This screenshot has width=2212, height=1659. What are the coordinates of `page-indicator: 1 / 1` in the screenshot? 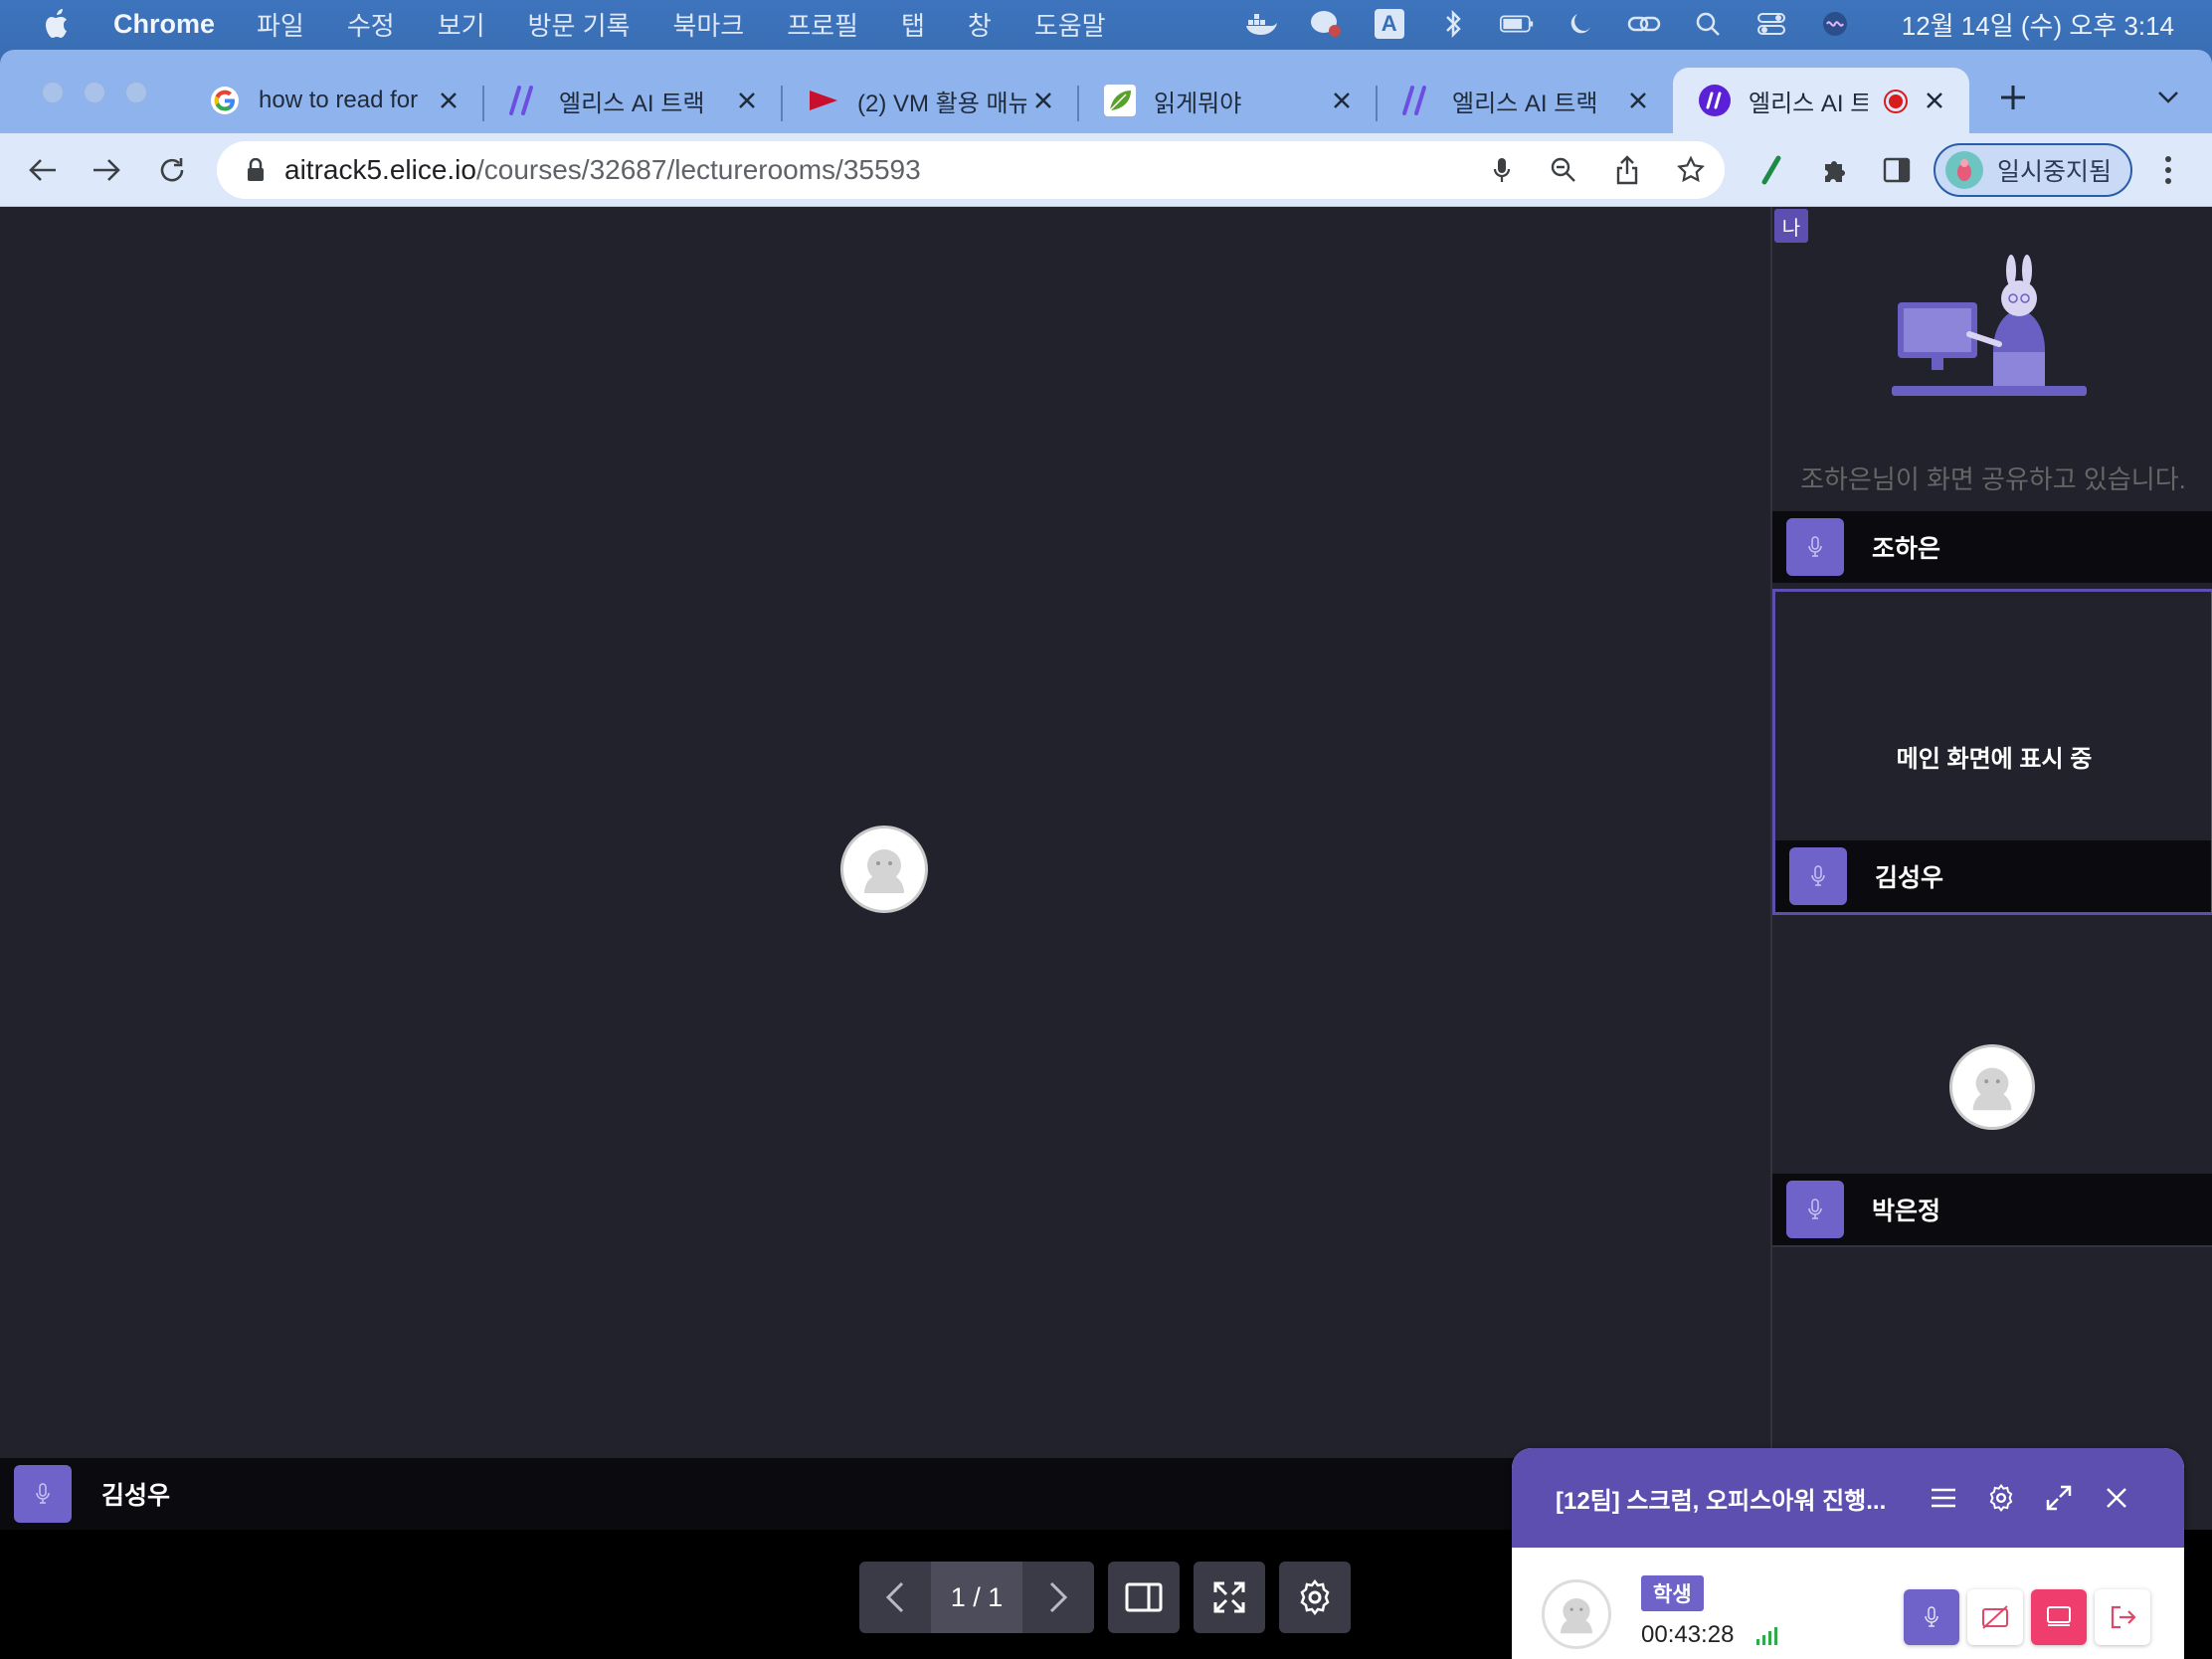 It's located at (976, 1597).